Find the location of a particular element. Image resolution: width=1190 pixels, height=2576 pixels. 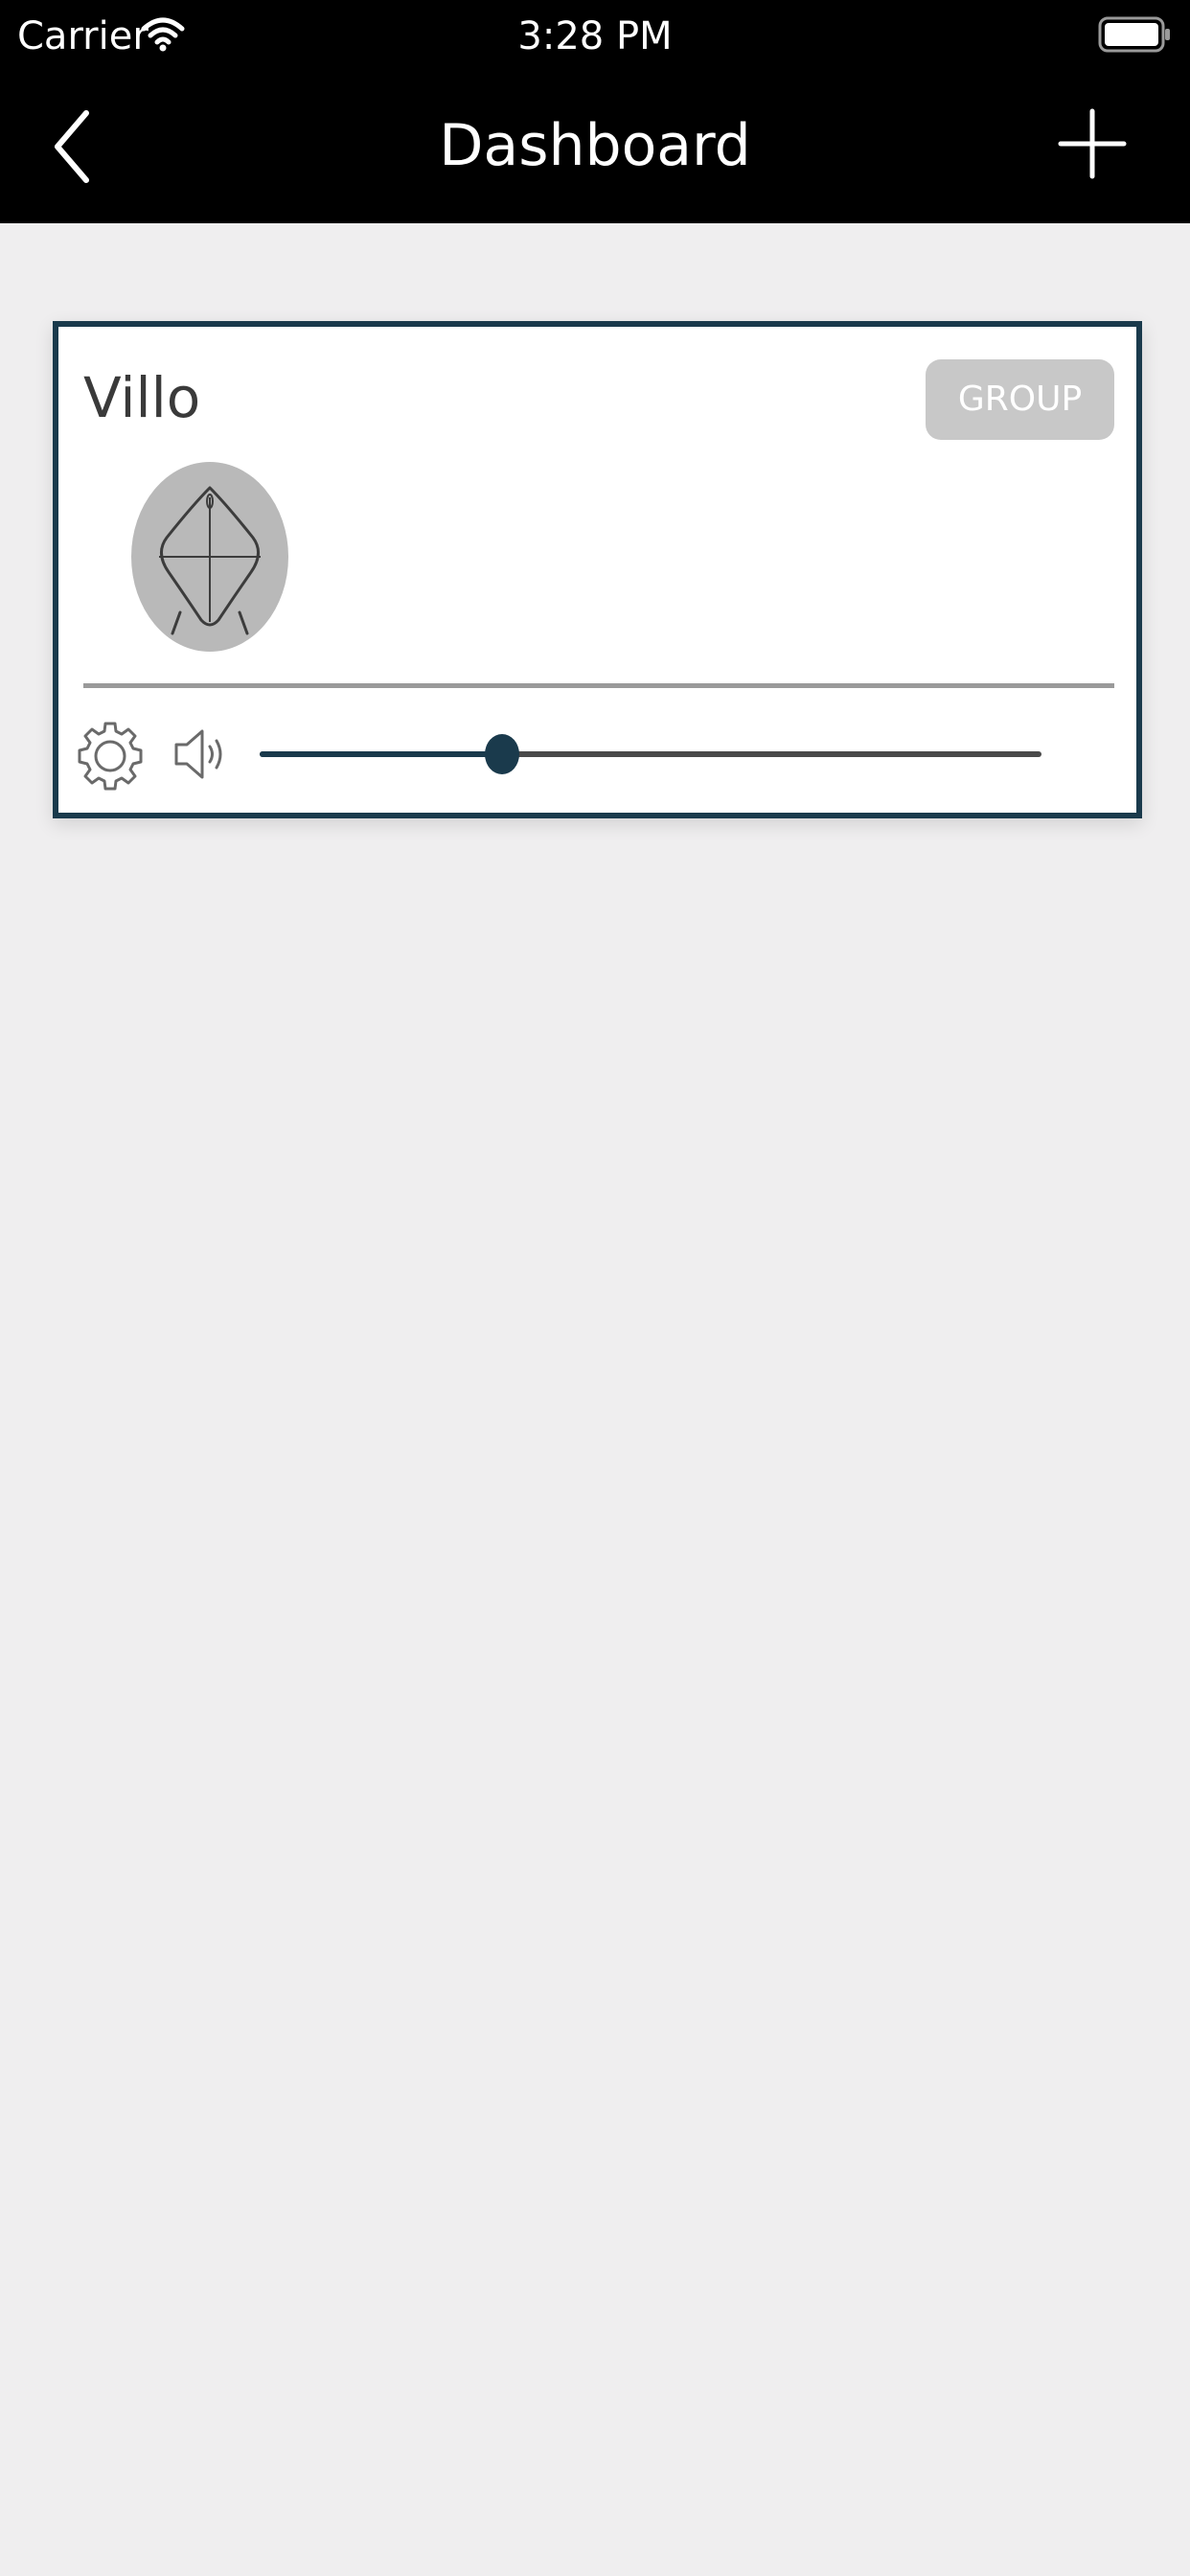

device-name: Villo is located at coordinates (142, 397).